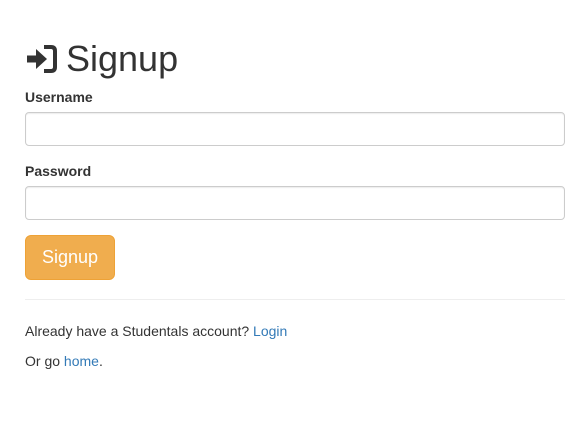 This screenshot has width=587, height=444. Describe the element at coordinates (270, 331) in the screenshot. I see `login-link: Login` at that location.